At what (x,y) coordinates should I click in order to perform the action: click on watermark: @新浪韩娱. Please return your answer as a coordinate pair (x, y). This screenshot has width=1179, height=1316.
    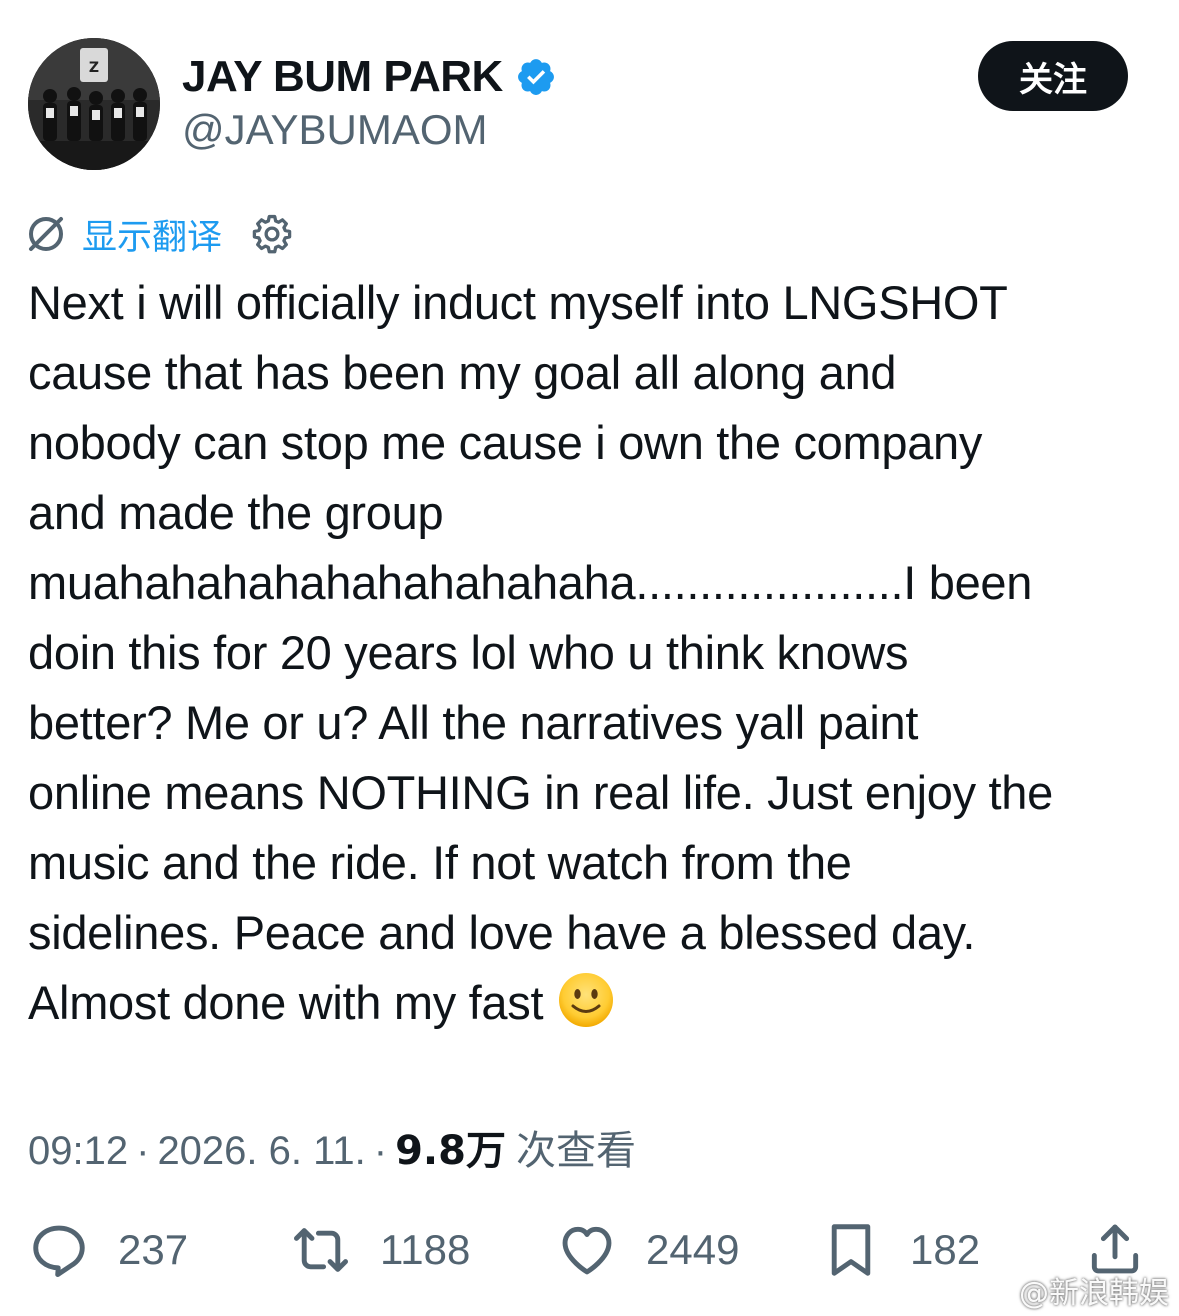
    Looking at the image, I should click on (1072, 1290).